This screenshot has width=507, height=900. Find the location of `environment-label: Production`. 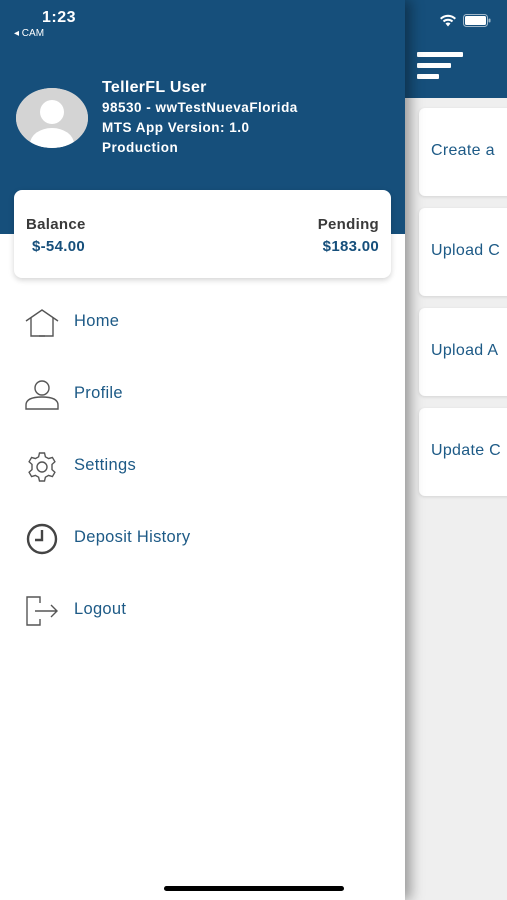

environment-label: Production is located at coordinates (140, 147).